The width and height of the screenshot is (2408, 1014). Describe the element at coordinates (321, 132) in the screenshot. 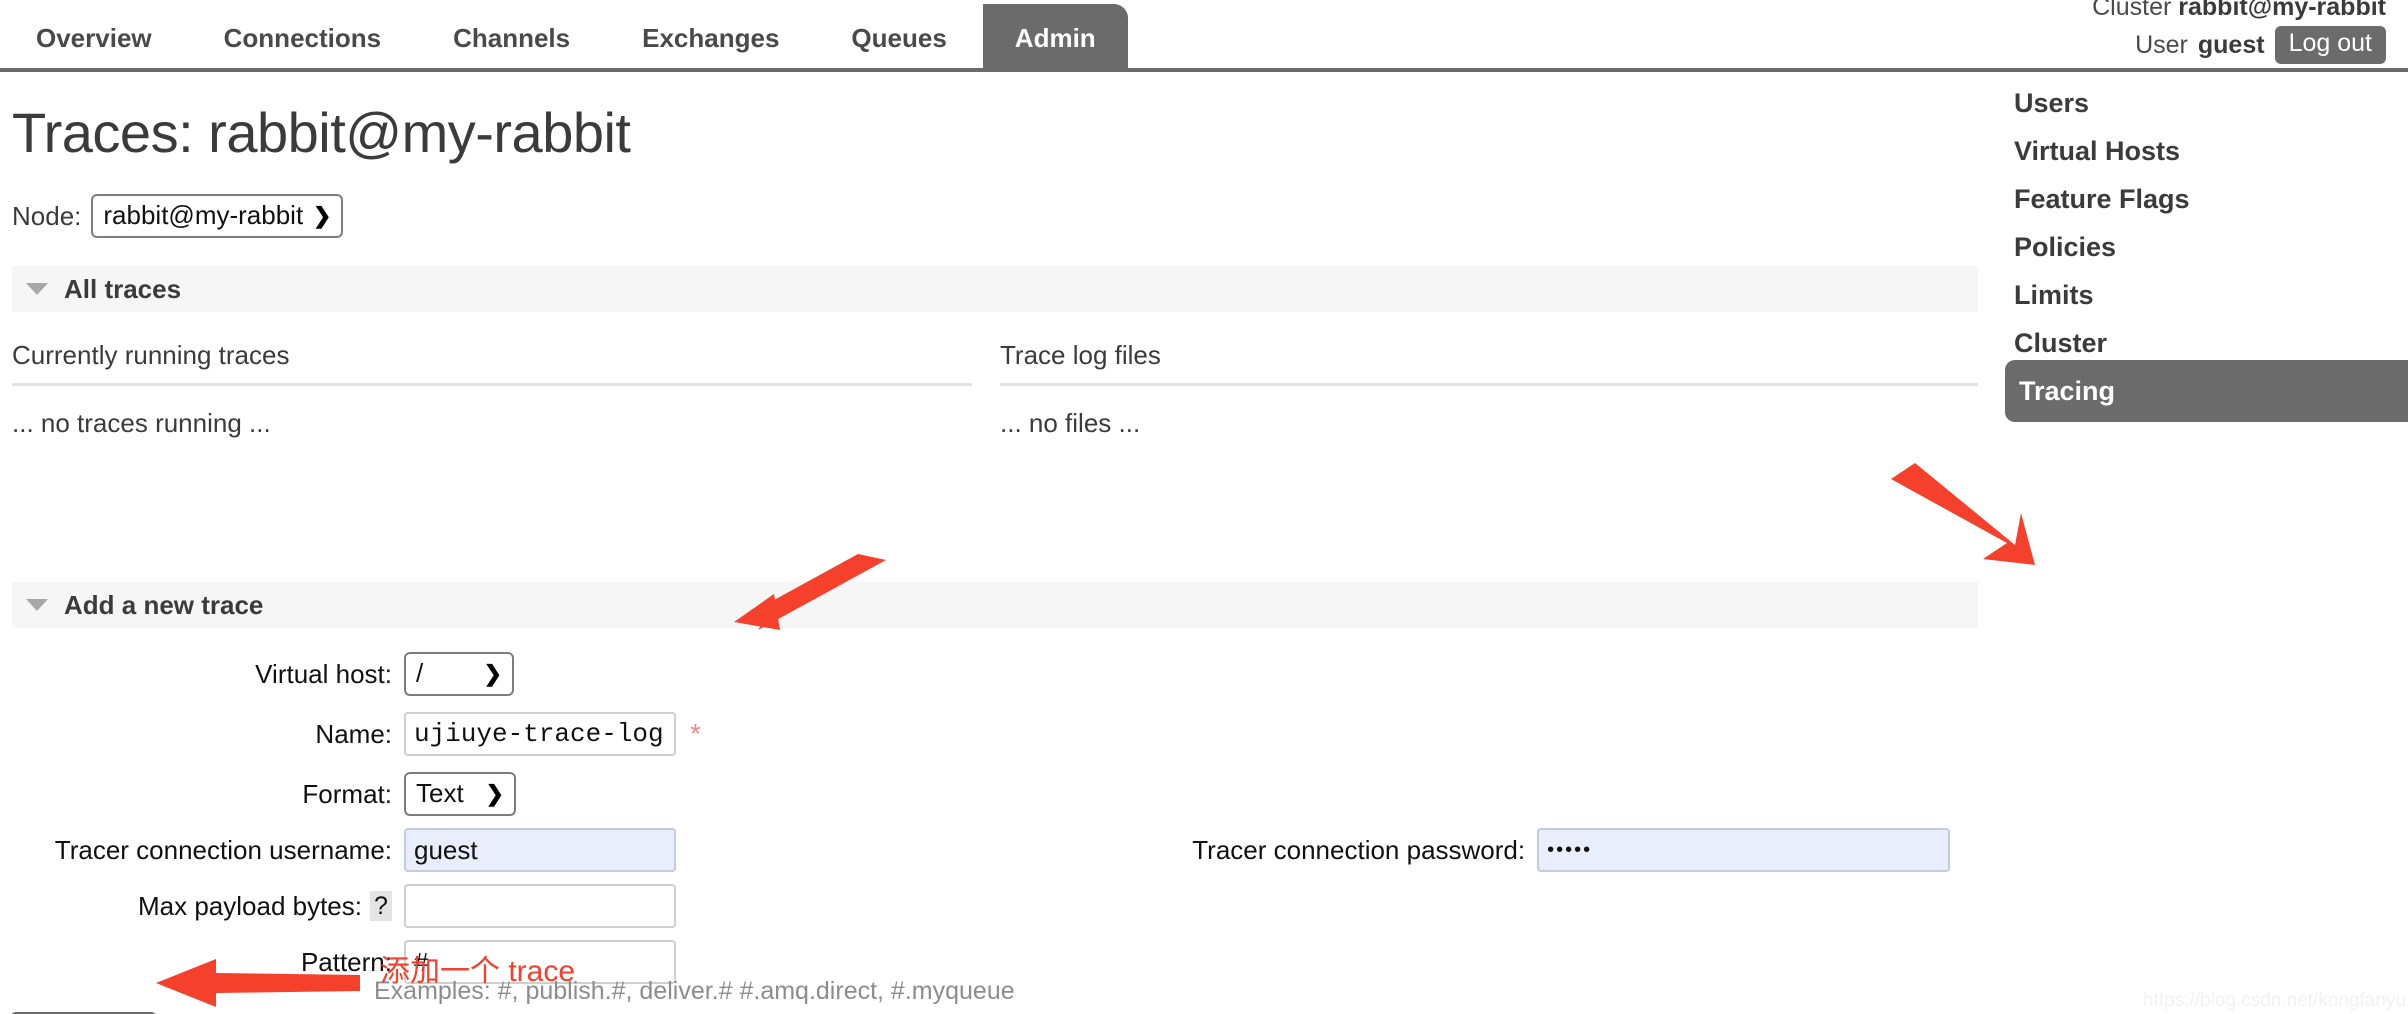

I see `page-title: Traces: rabbit@my-rabbit` at that location.